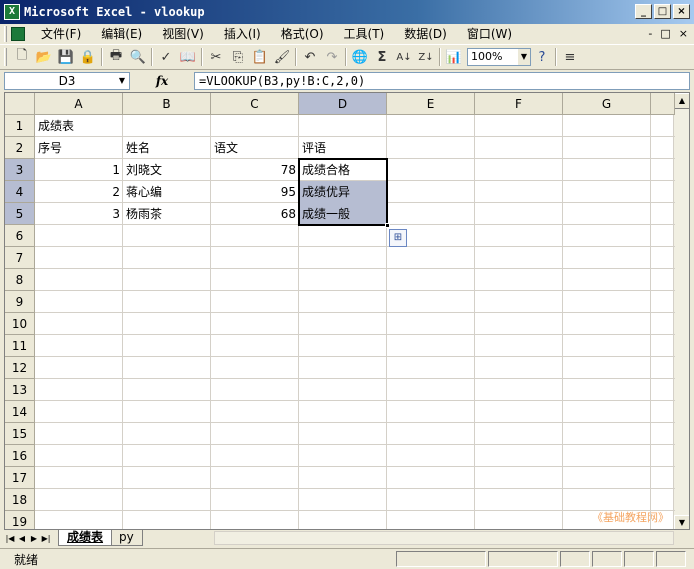  Describe the element at coordinates (360, 57) in the screenshot. I see `hyperlink-icon: 🌐` at that location.